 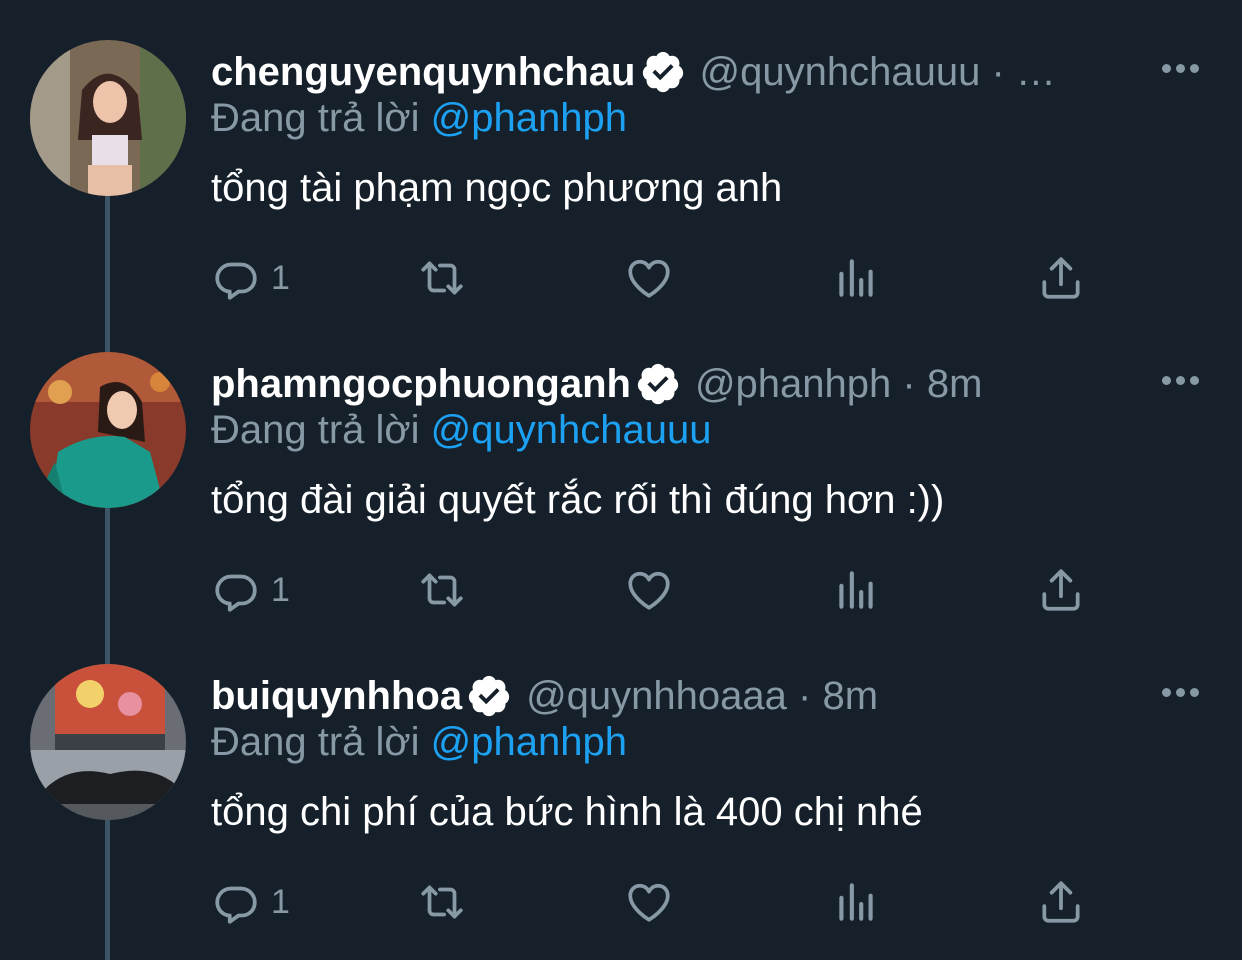 I want to click on handle: @quynhchauuu, so click(x=840, y=72).